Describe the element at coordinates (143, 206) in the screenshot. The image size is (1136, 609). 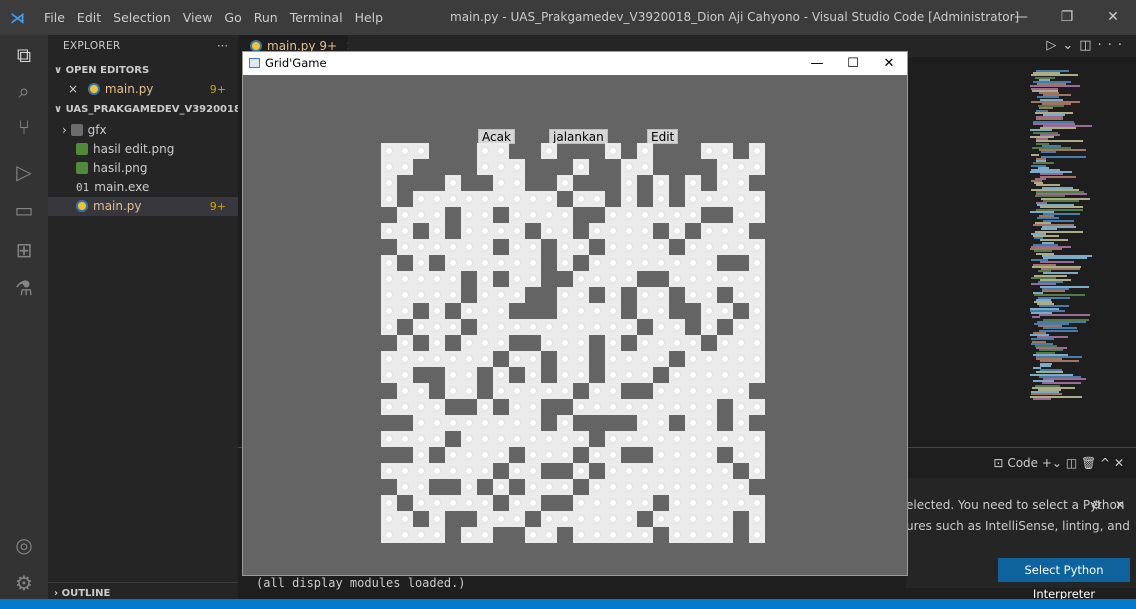
I see `tree-item-main-py: main.py 9+` at that location.